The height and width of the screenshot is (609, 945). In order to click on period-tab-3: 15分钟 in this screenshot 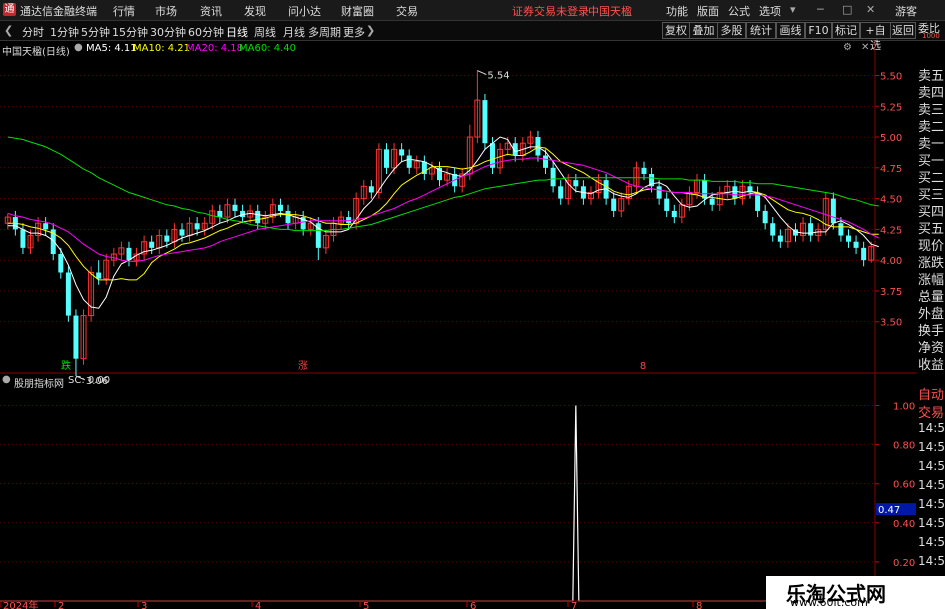, I will do `click(130, 32)`.